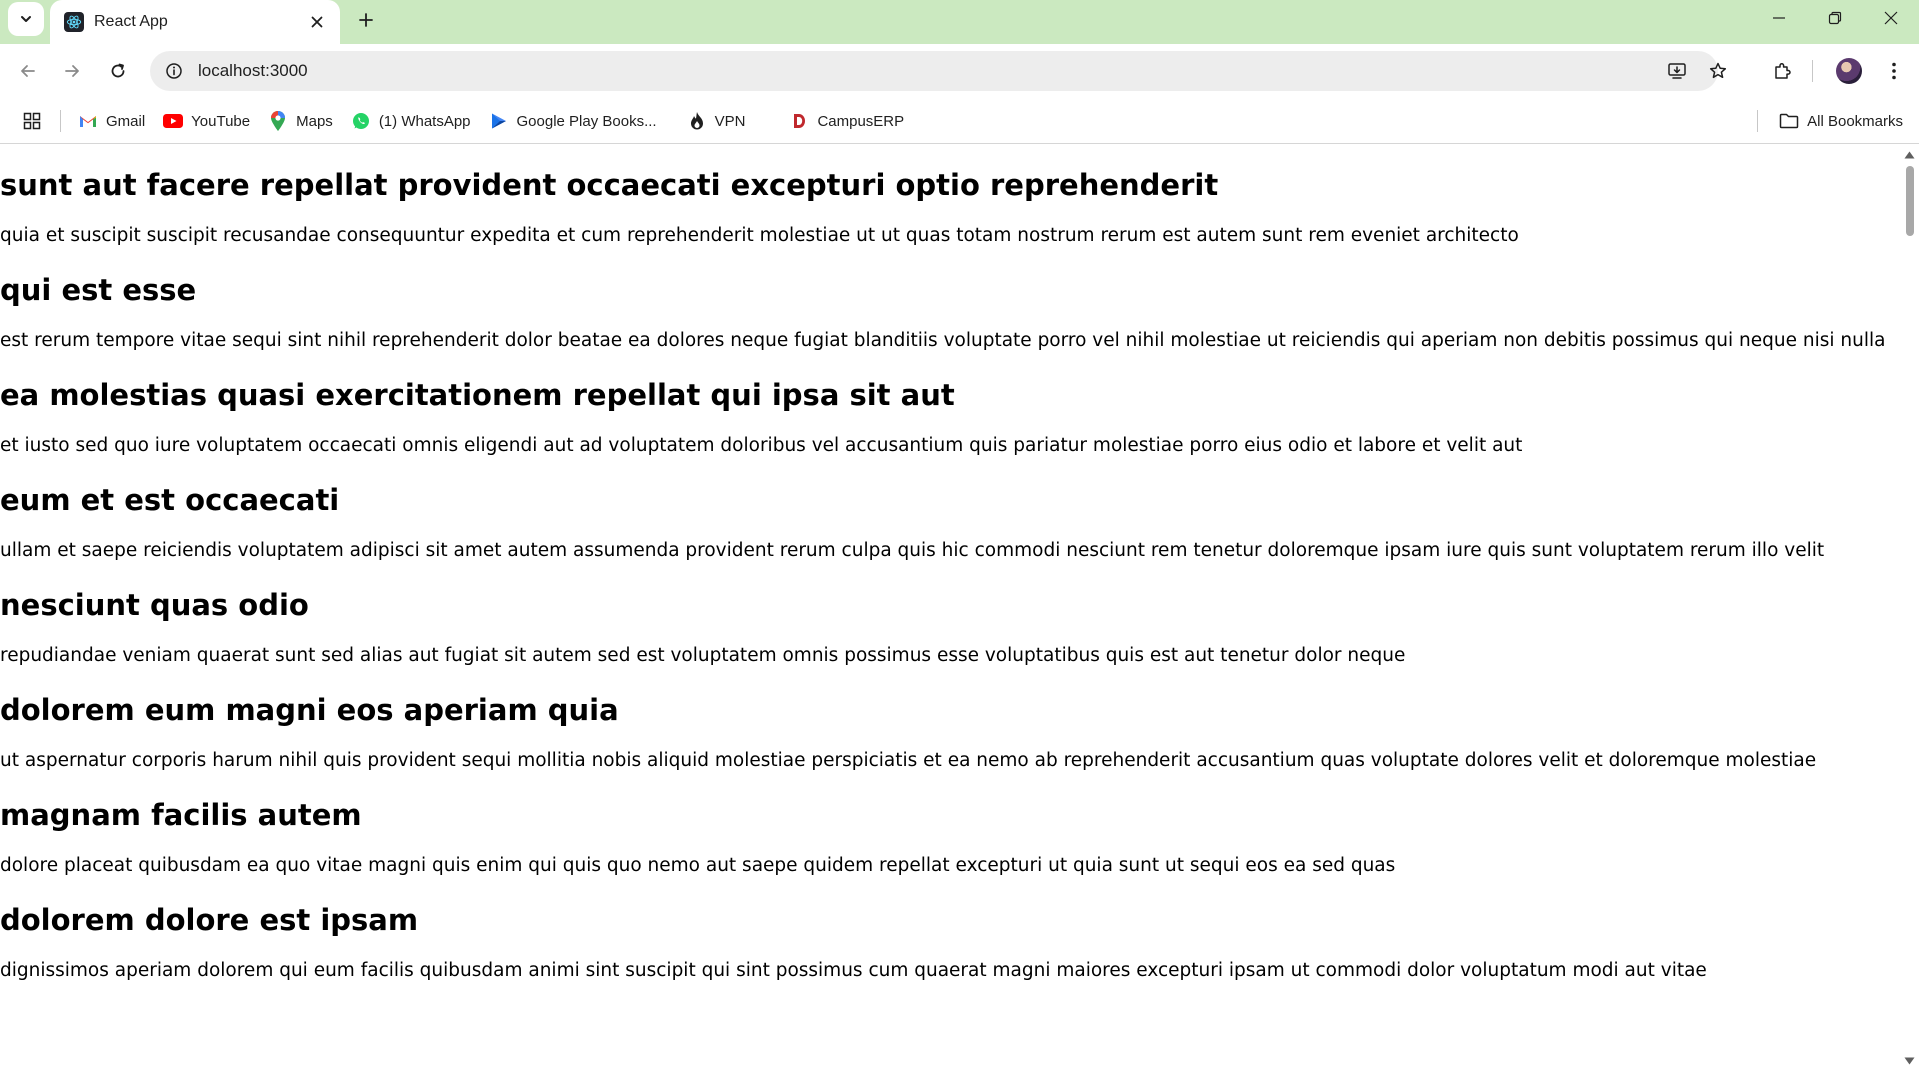 This screenshot has height=1072, width=1919. I want to click on bookmark-whatsapp: (1) WhatsApp, so click(411, 121).